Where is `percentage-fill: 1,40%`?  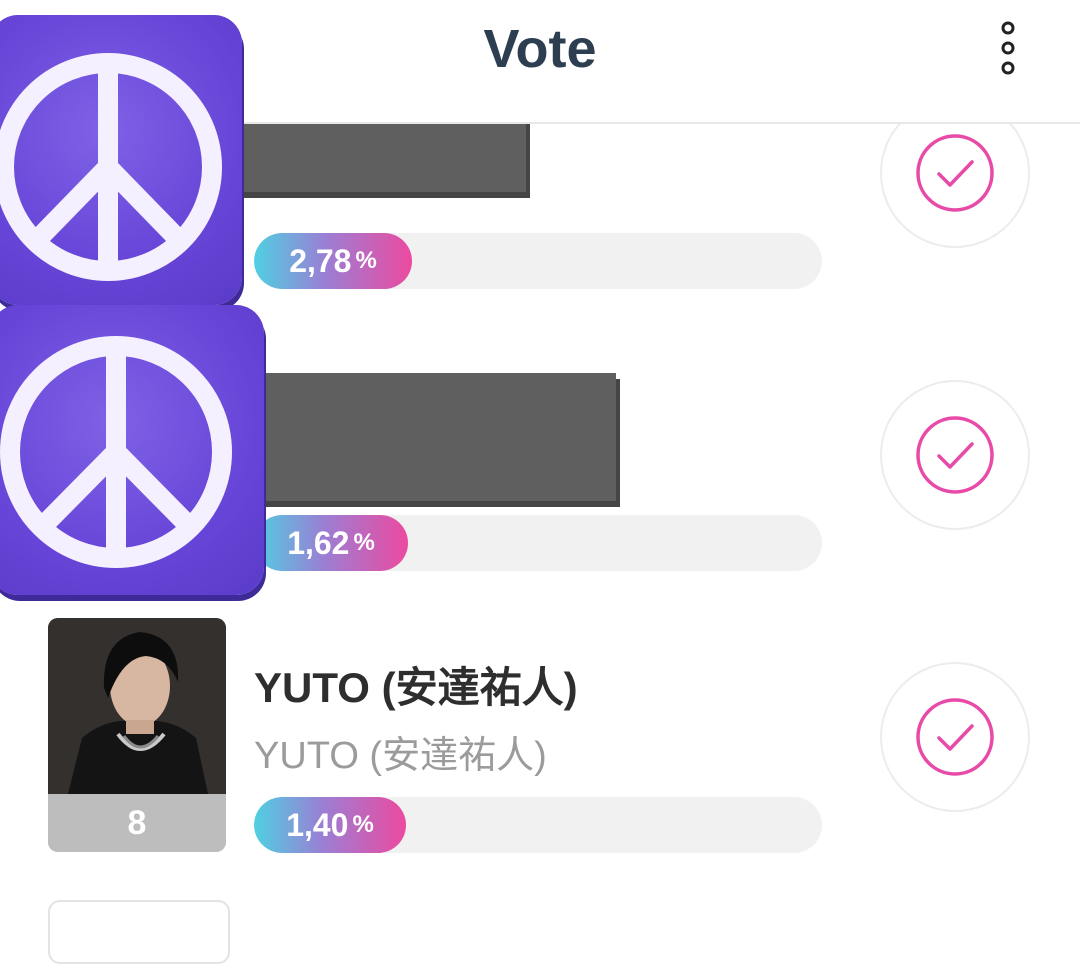
percentage-fill: 1,40% is located at coordinates (330, 825).